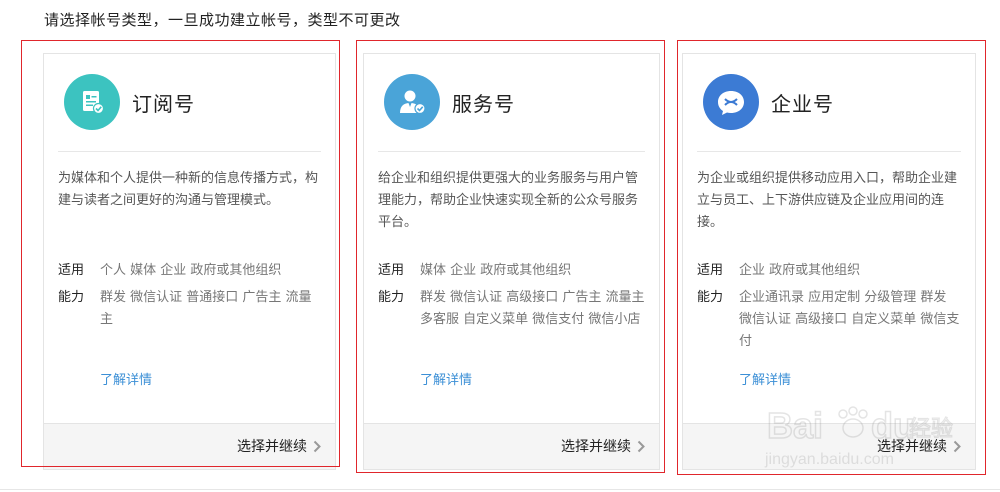  I want to click on applies-value: 企业 政府或其他组织, so click(800, 270).